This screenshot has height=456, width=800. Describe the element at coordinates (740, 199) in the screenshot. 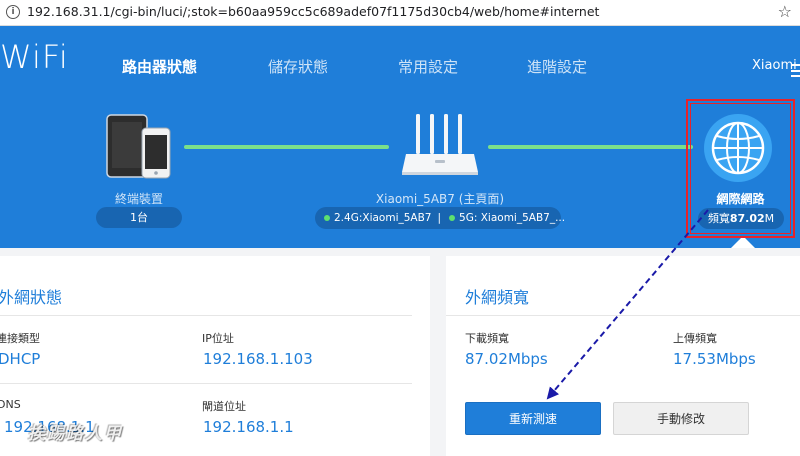

I see `internet-label: 網際網路` at that location.